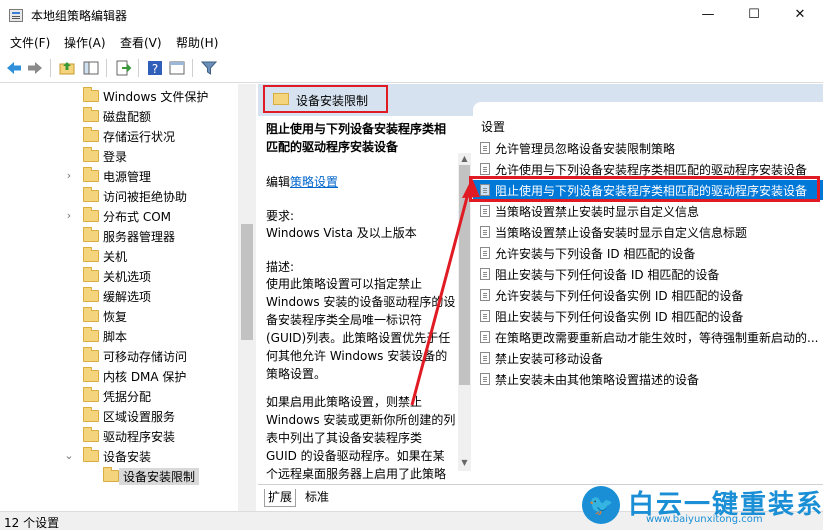 The height and width of the screenshot is (530, 823). I want to click on tree-item-label: 设备安装, so click(127, 457).